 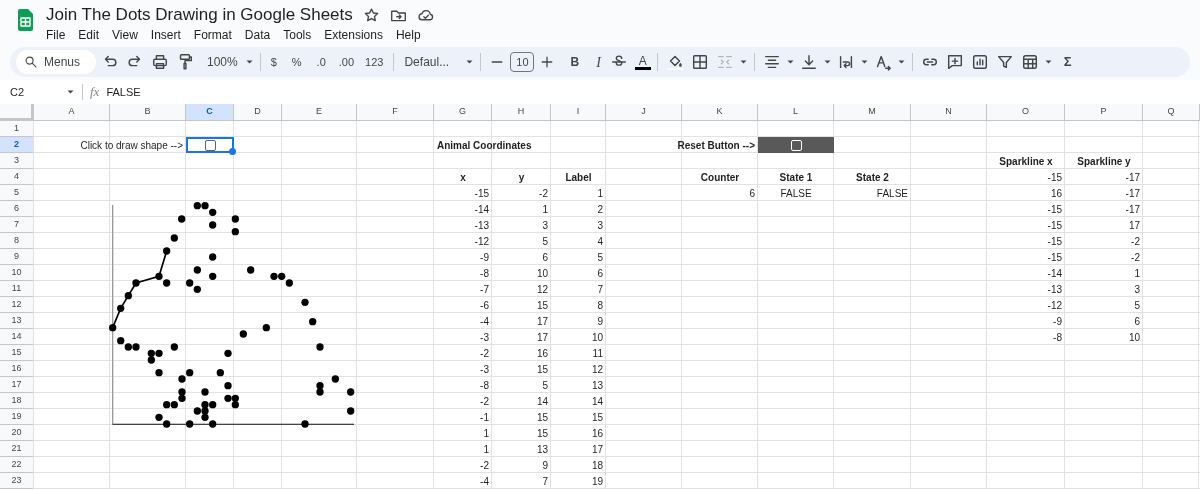 I want to click on column-header: N, so click(x=949, y=112).